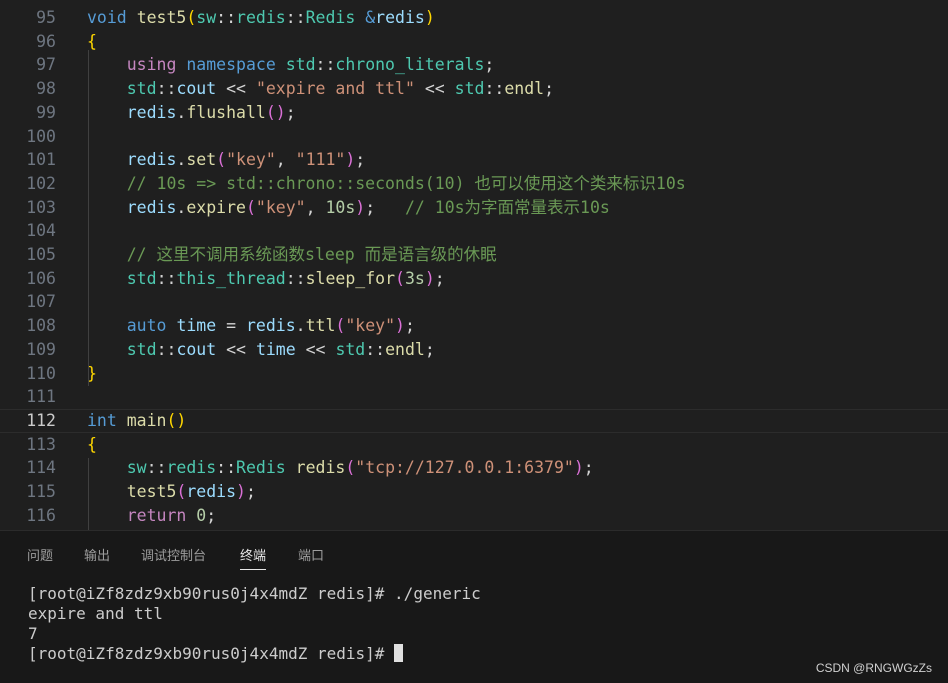 The image size is (948, 683). I want to click on code-token: using, so click(151, 65).